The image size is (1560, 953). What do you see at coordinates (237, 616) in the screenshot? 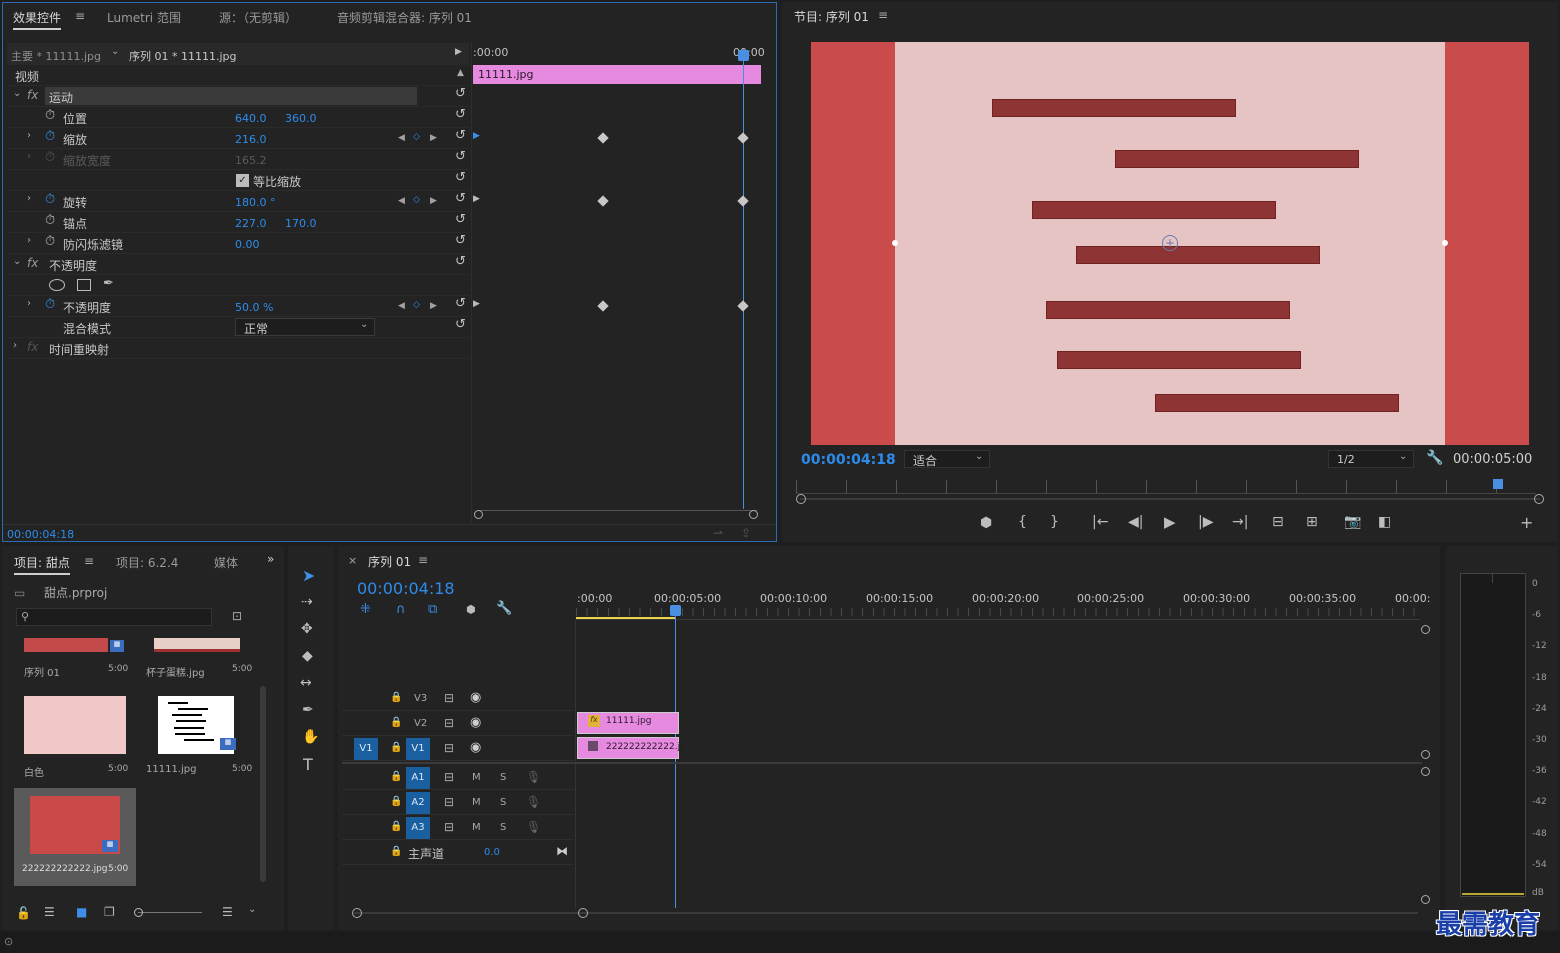
I see `new-search-bin-icon: ⊡` at bounding box center [237, 616].